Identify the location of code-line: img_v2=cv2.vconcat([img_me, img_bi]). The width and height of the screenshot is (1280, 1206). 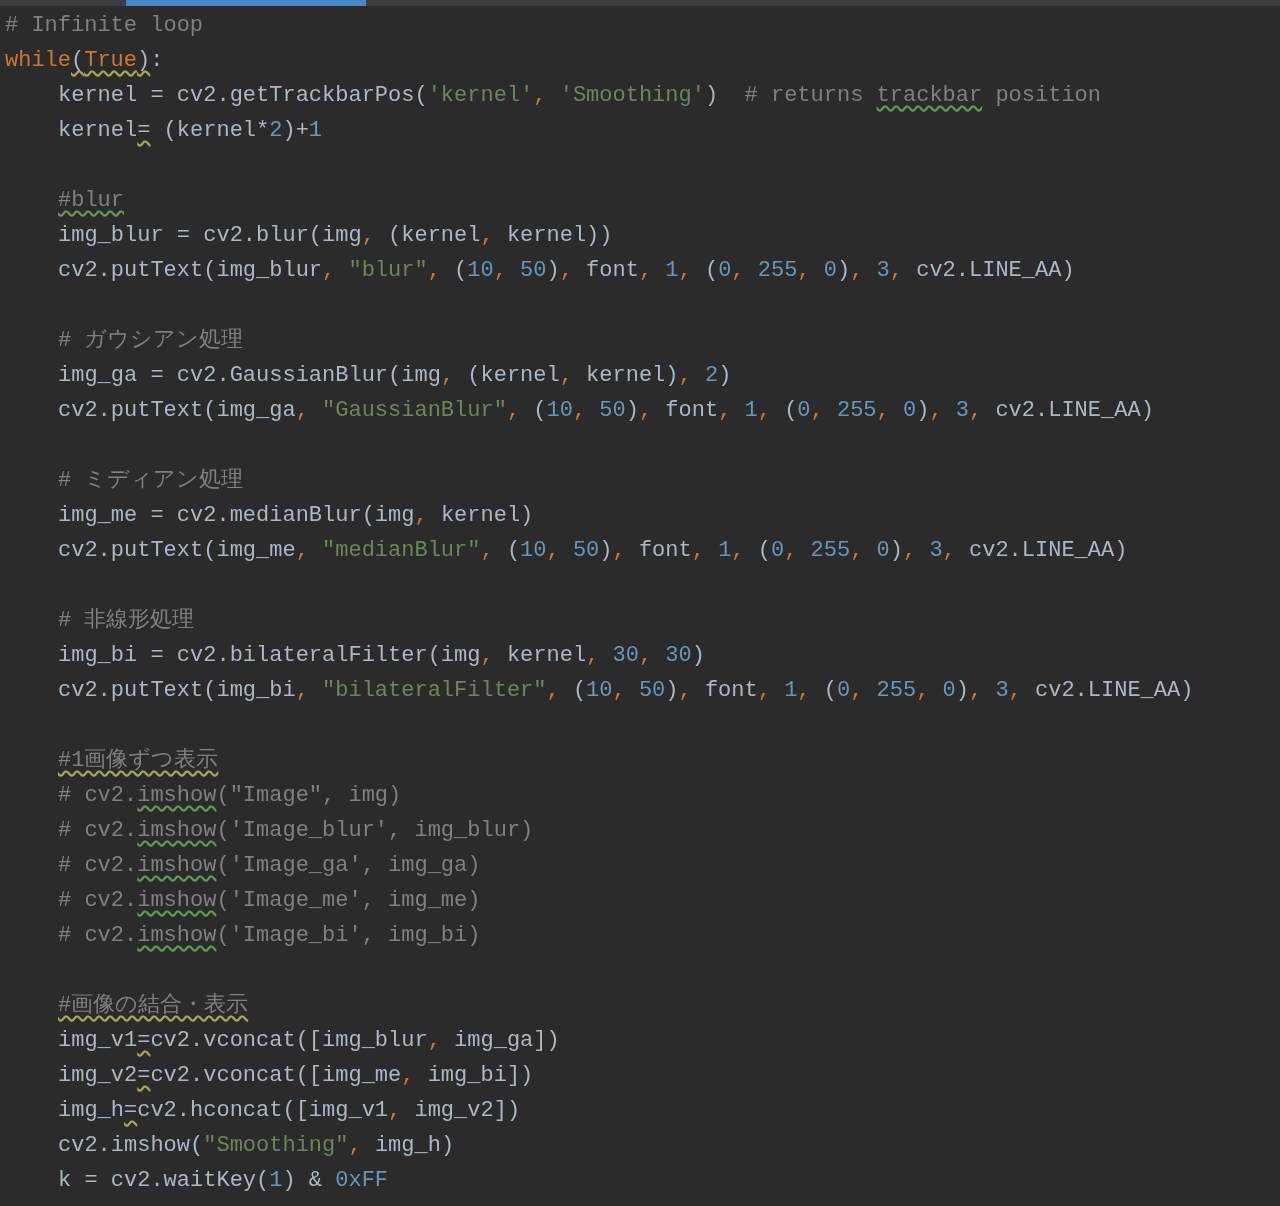
(296, 1076).